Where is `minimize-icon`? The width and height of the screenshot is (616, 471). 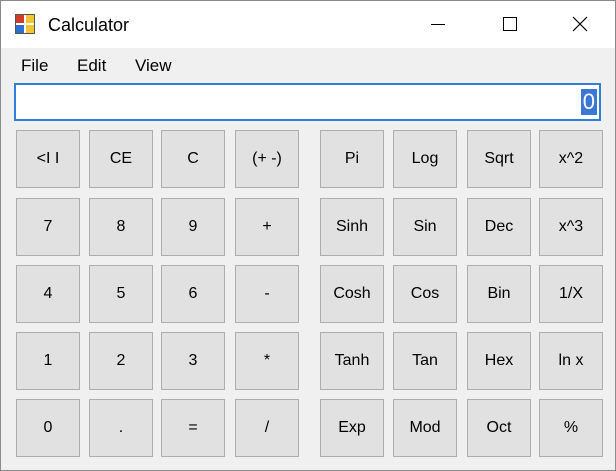 minimize-icon is located at coordinates (438, 24).